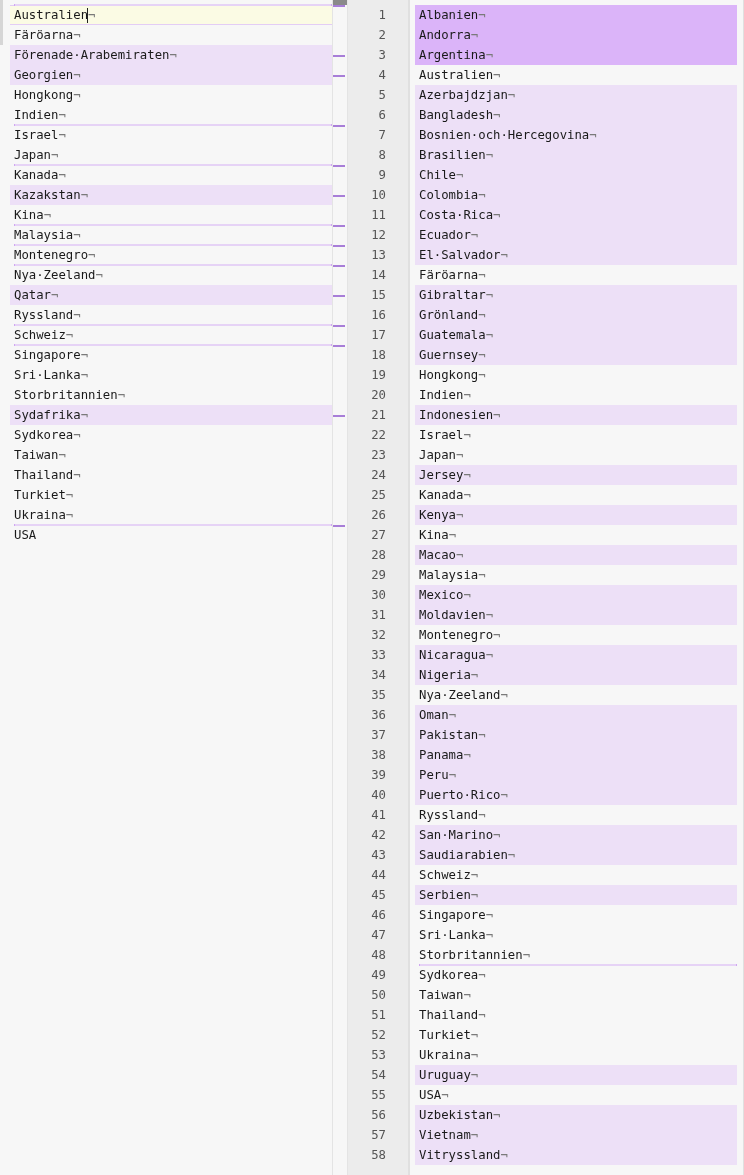 The height and width of the screenshot is (1175, 744). I want to click on code-line: USA, so click(25, 535).